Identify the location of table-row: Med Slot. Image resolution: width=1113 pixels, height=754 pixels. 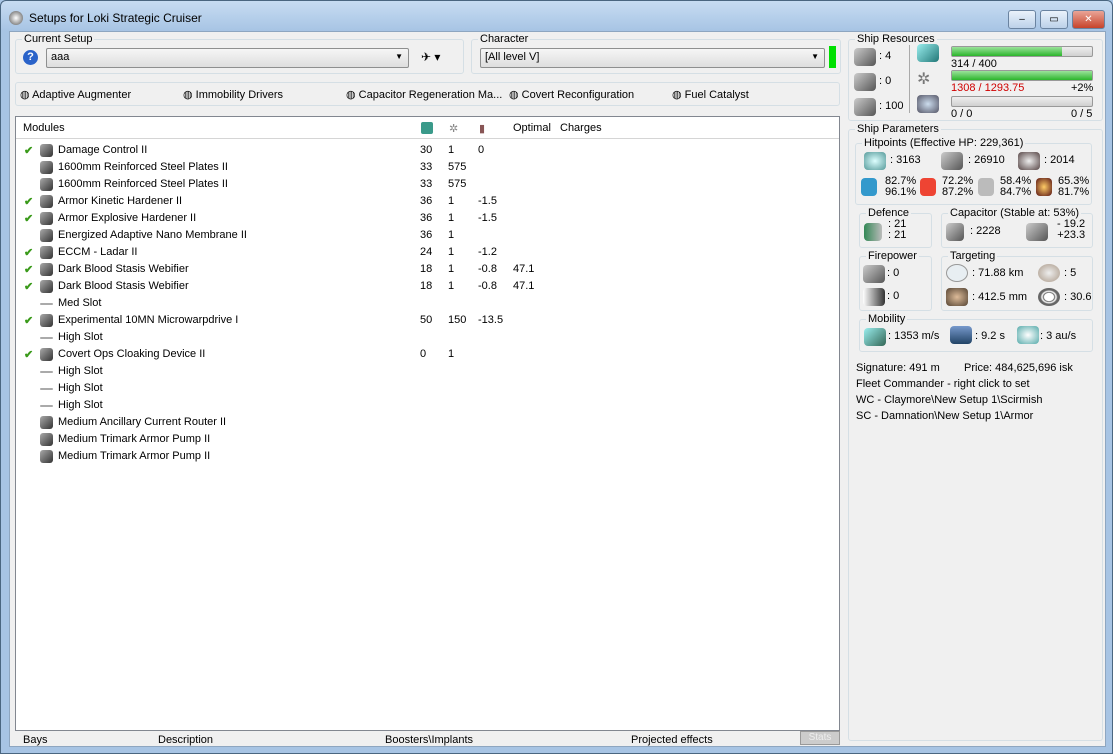
(427, 303).